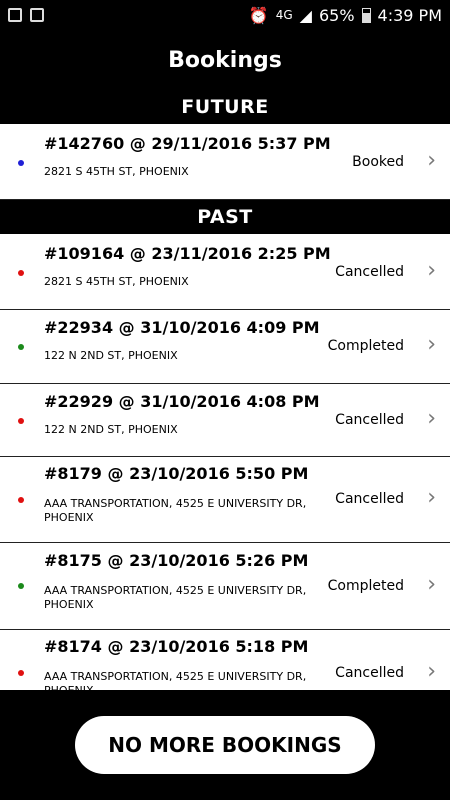 Image resolution: width=450 pixels, height=800 pixels. Describe the element at coordinates (187, 143) in the screenshot. I see `booking-title: #142760 @ 29/11/2016 5:37 PM` at that location.